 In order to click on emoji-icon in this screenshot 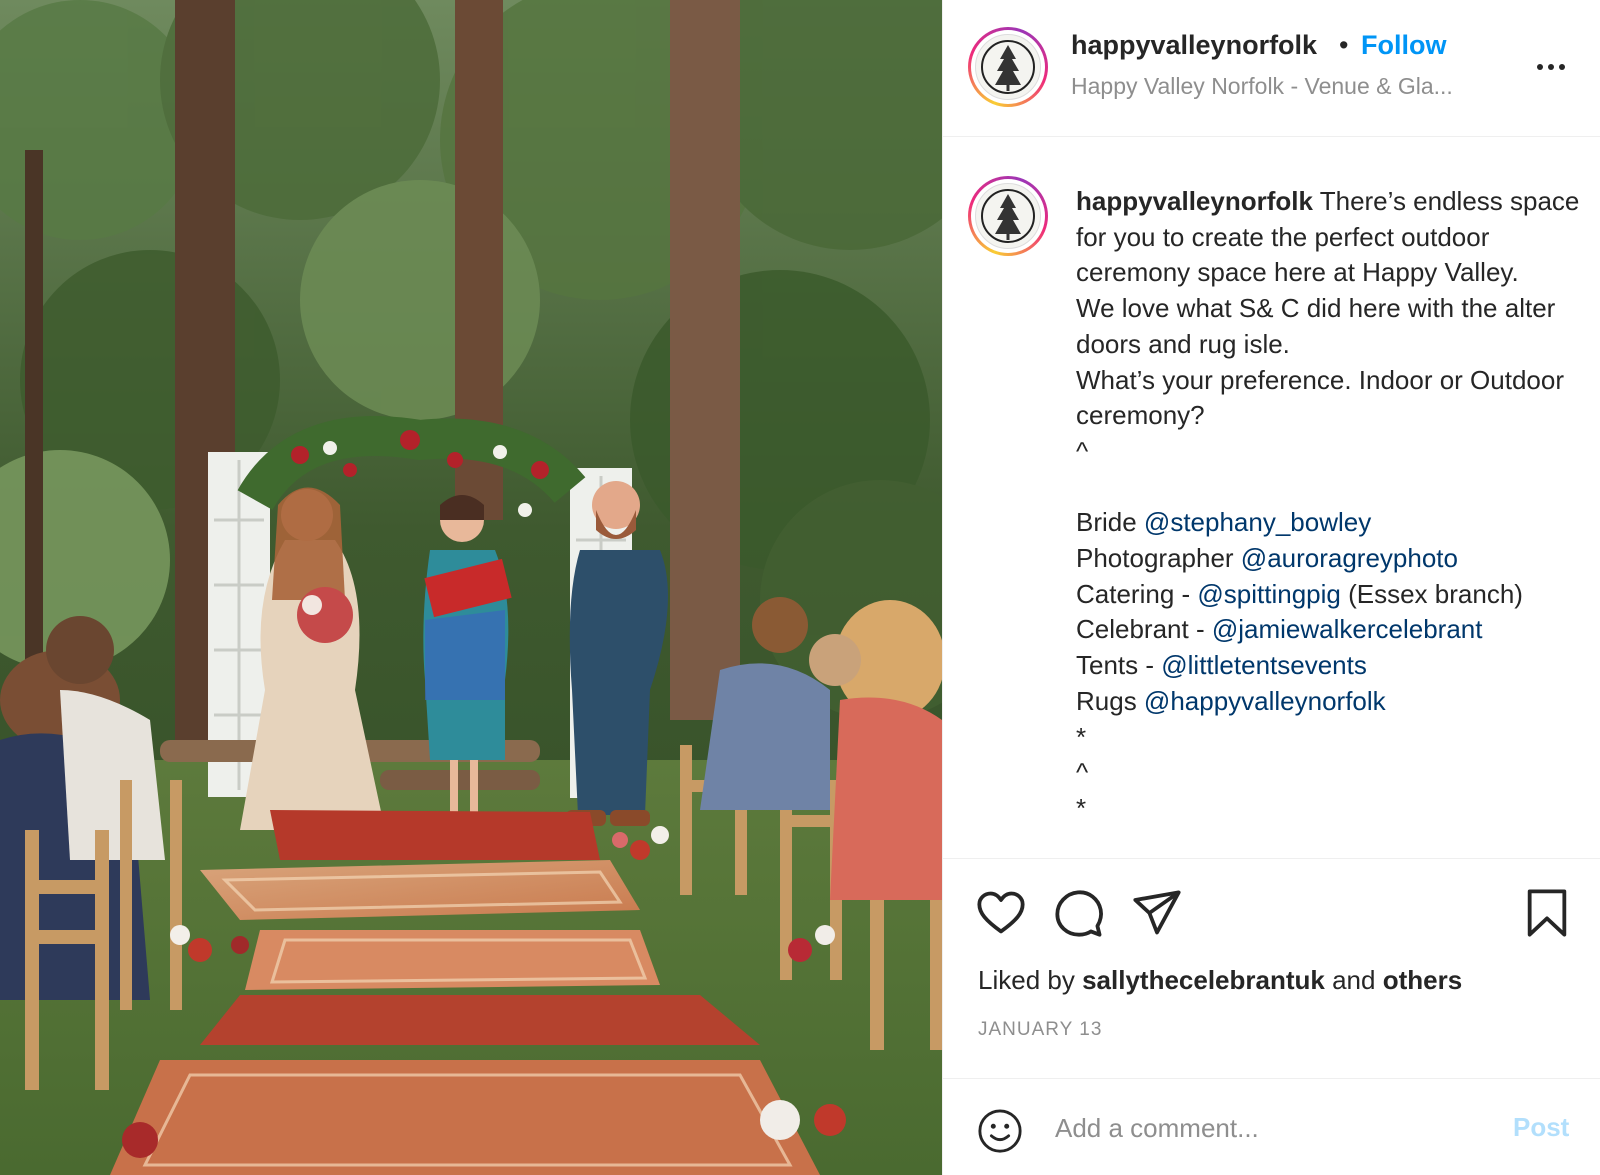, I will do `click(1000, 1131)`.